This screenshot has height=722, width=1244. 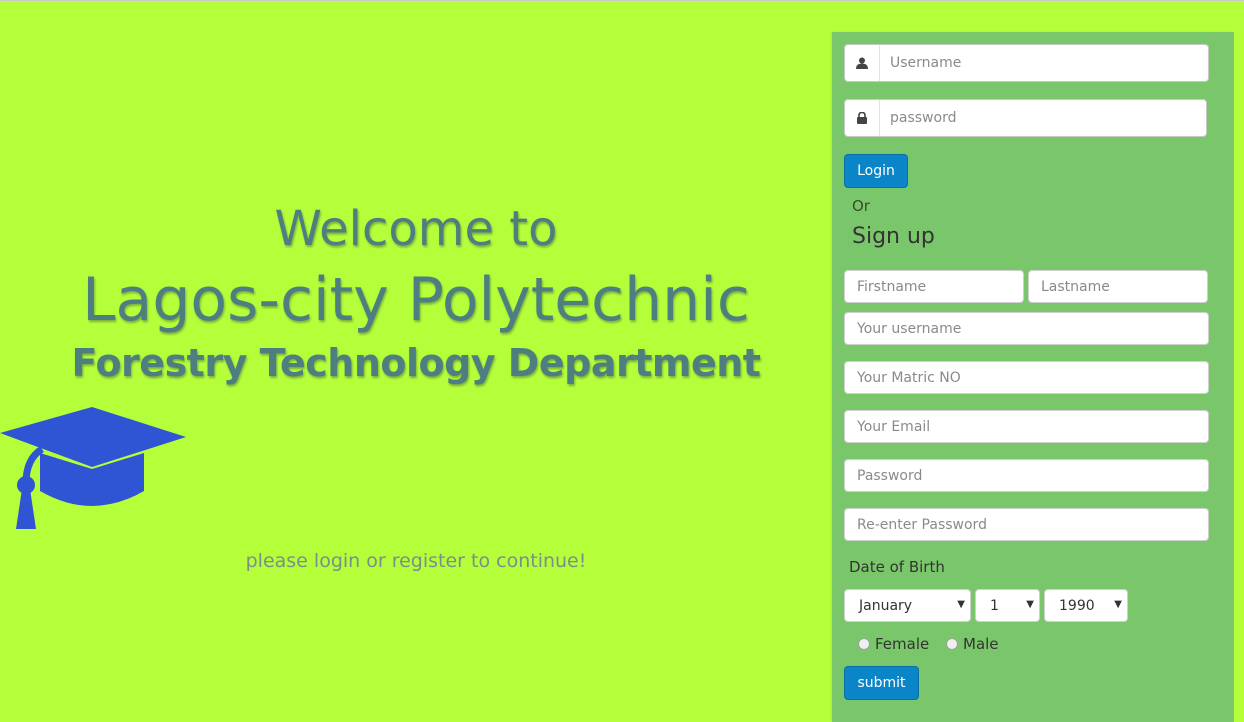 I want to click on welcome-heading: Welcome to, so click(x=416, y=229).